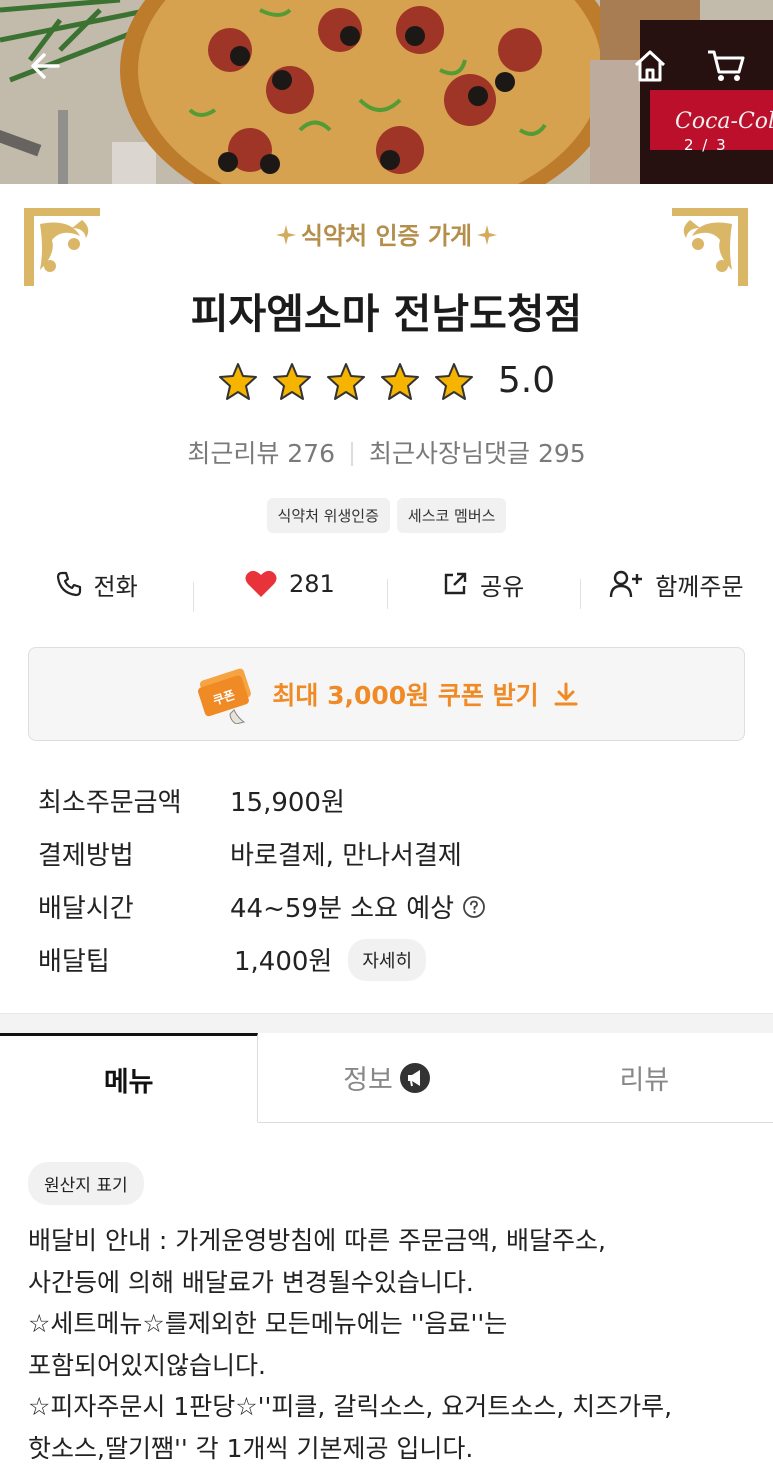 The width and height of the screenshot is (773, 1469). I want to click on call-label: 전화, so click(115, 586).